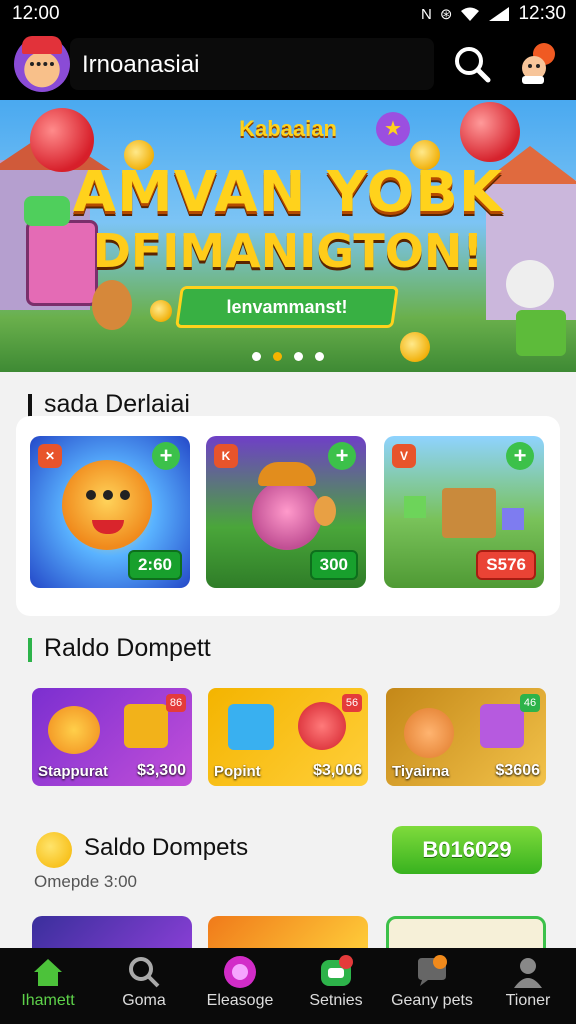  I want to click on nav-label: Goma, so click(144, 1000).